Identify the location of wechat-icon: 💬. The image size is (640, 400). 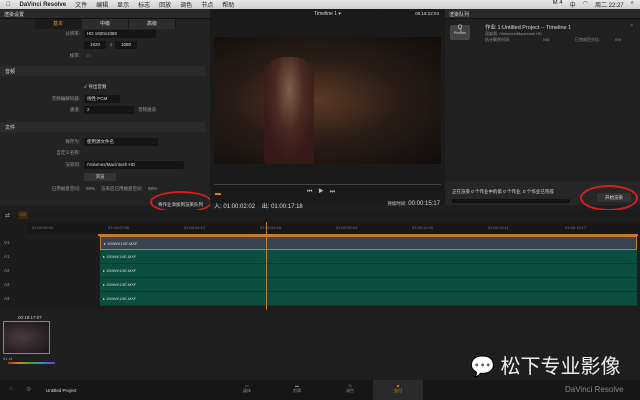
(482, 367).